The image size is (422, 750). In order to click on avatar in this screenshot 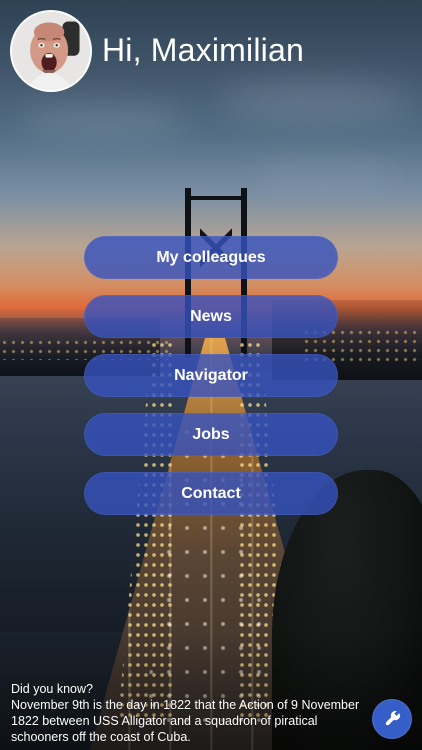, I will do `click(51, 51)`.